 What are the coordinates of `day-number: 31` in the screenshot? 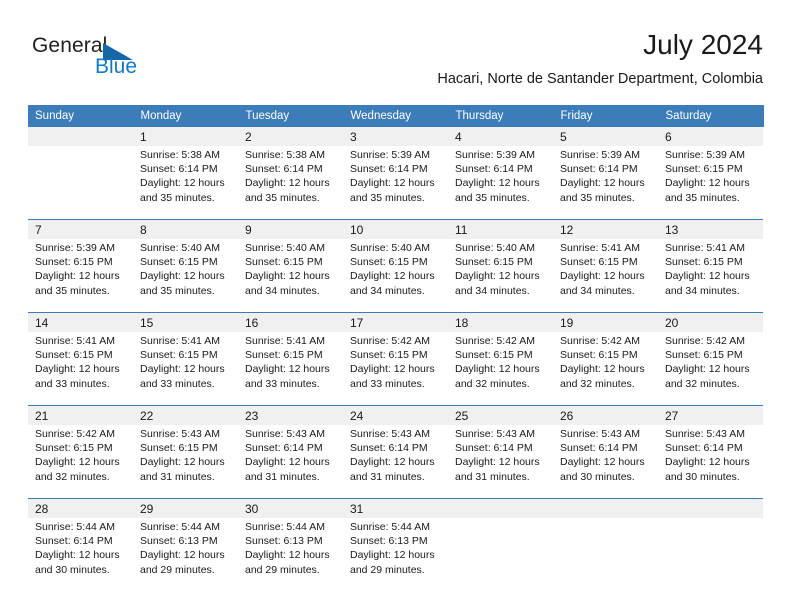 It's located at (395, 508).